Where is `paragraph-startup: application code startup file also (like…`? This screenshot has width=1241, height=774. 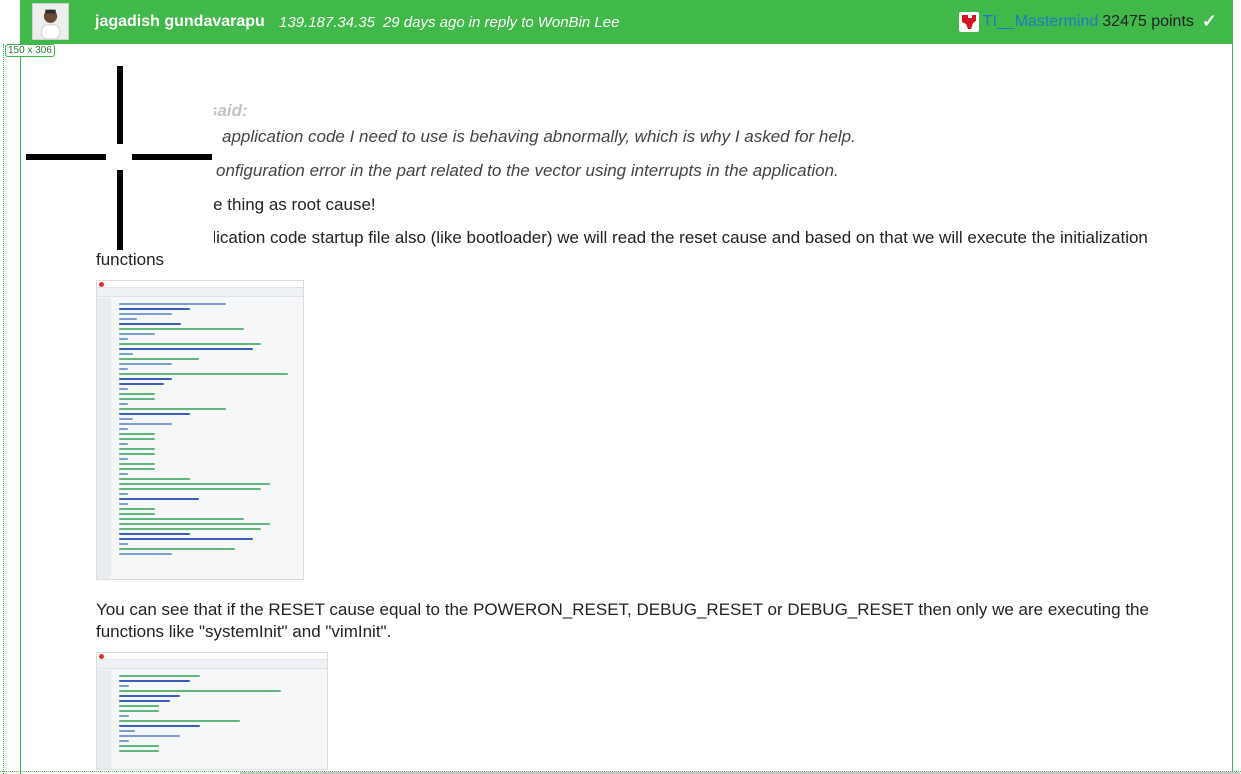 paragraph-startup: application code startup file also (like… is located at coordinates (622, 248).